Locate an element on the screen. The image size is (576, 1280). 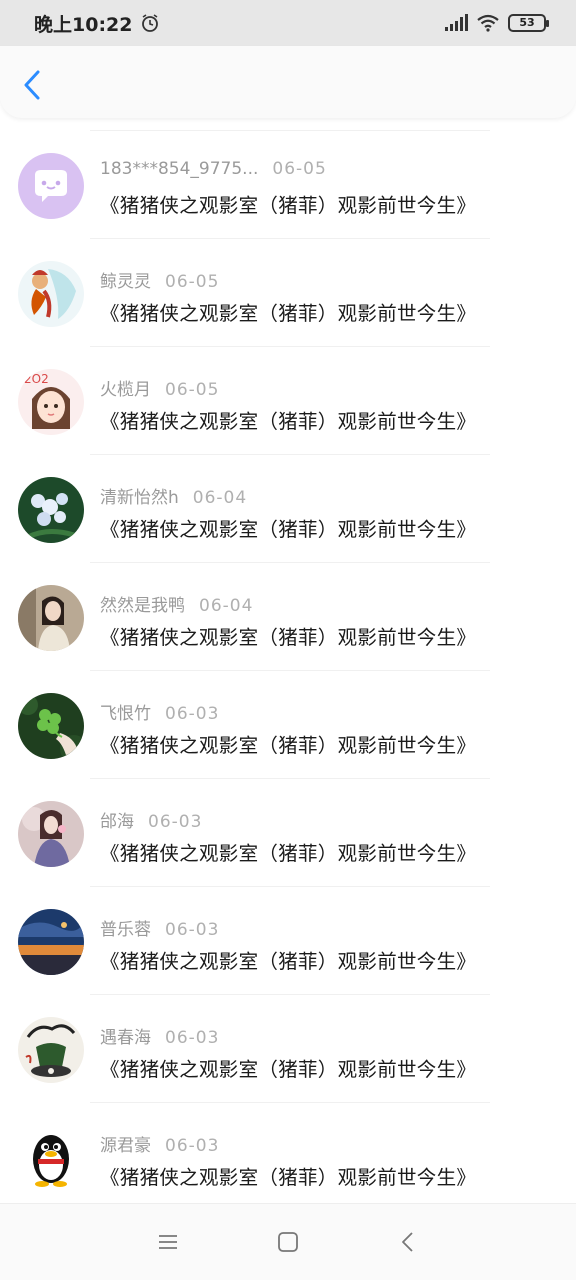
status-bar: 晚上10:22 53 is located at coordinates (288, 23).